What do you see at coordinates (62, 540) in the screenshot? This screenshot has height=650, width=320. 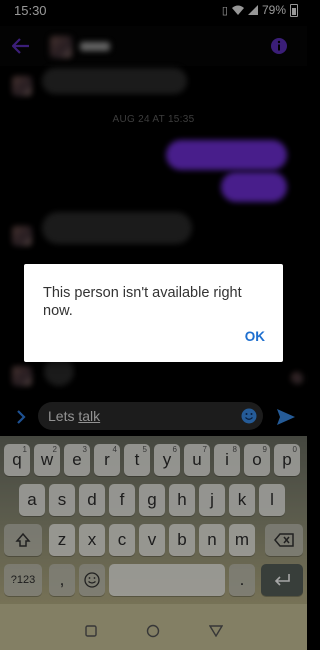 I see `key-z: z` at bounding box center [62, 540].